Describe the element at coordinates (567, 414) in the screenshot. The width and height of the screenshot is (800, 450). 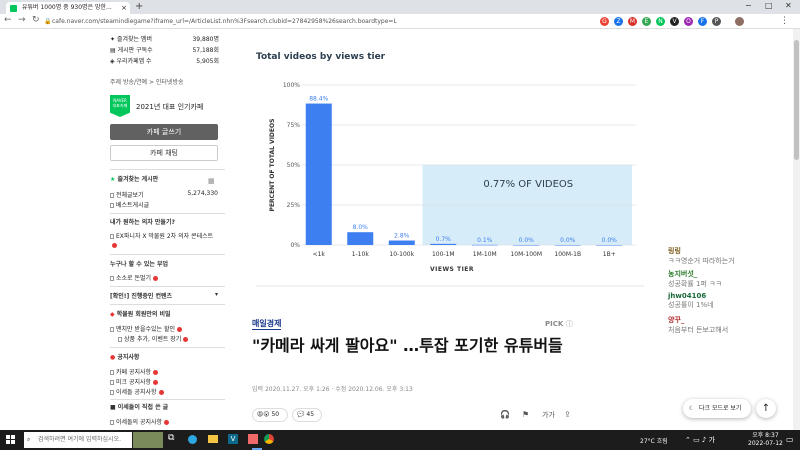
I see `share-icon: ⇪` at that location.